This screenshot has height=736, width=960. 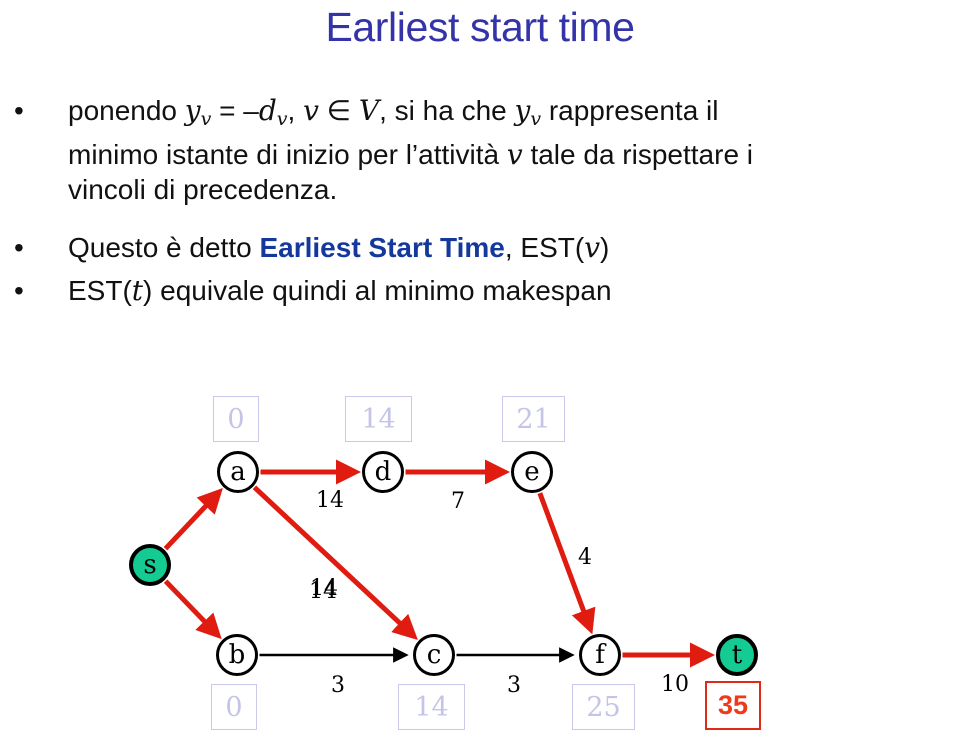 What do you see at coordinates (514, 189) in the screenshot?
I see `bullet-1-line-3: vincoli di precedenza.` at bounding box center [514, 189].